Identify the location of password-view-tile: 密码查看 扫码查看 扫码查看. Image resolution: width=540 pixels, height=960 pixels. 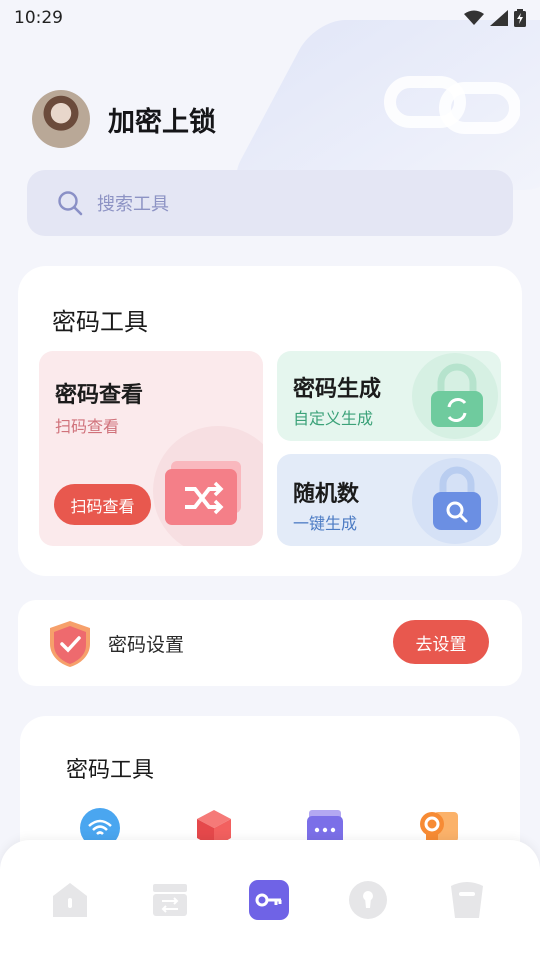
(151, 448).